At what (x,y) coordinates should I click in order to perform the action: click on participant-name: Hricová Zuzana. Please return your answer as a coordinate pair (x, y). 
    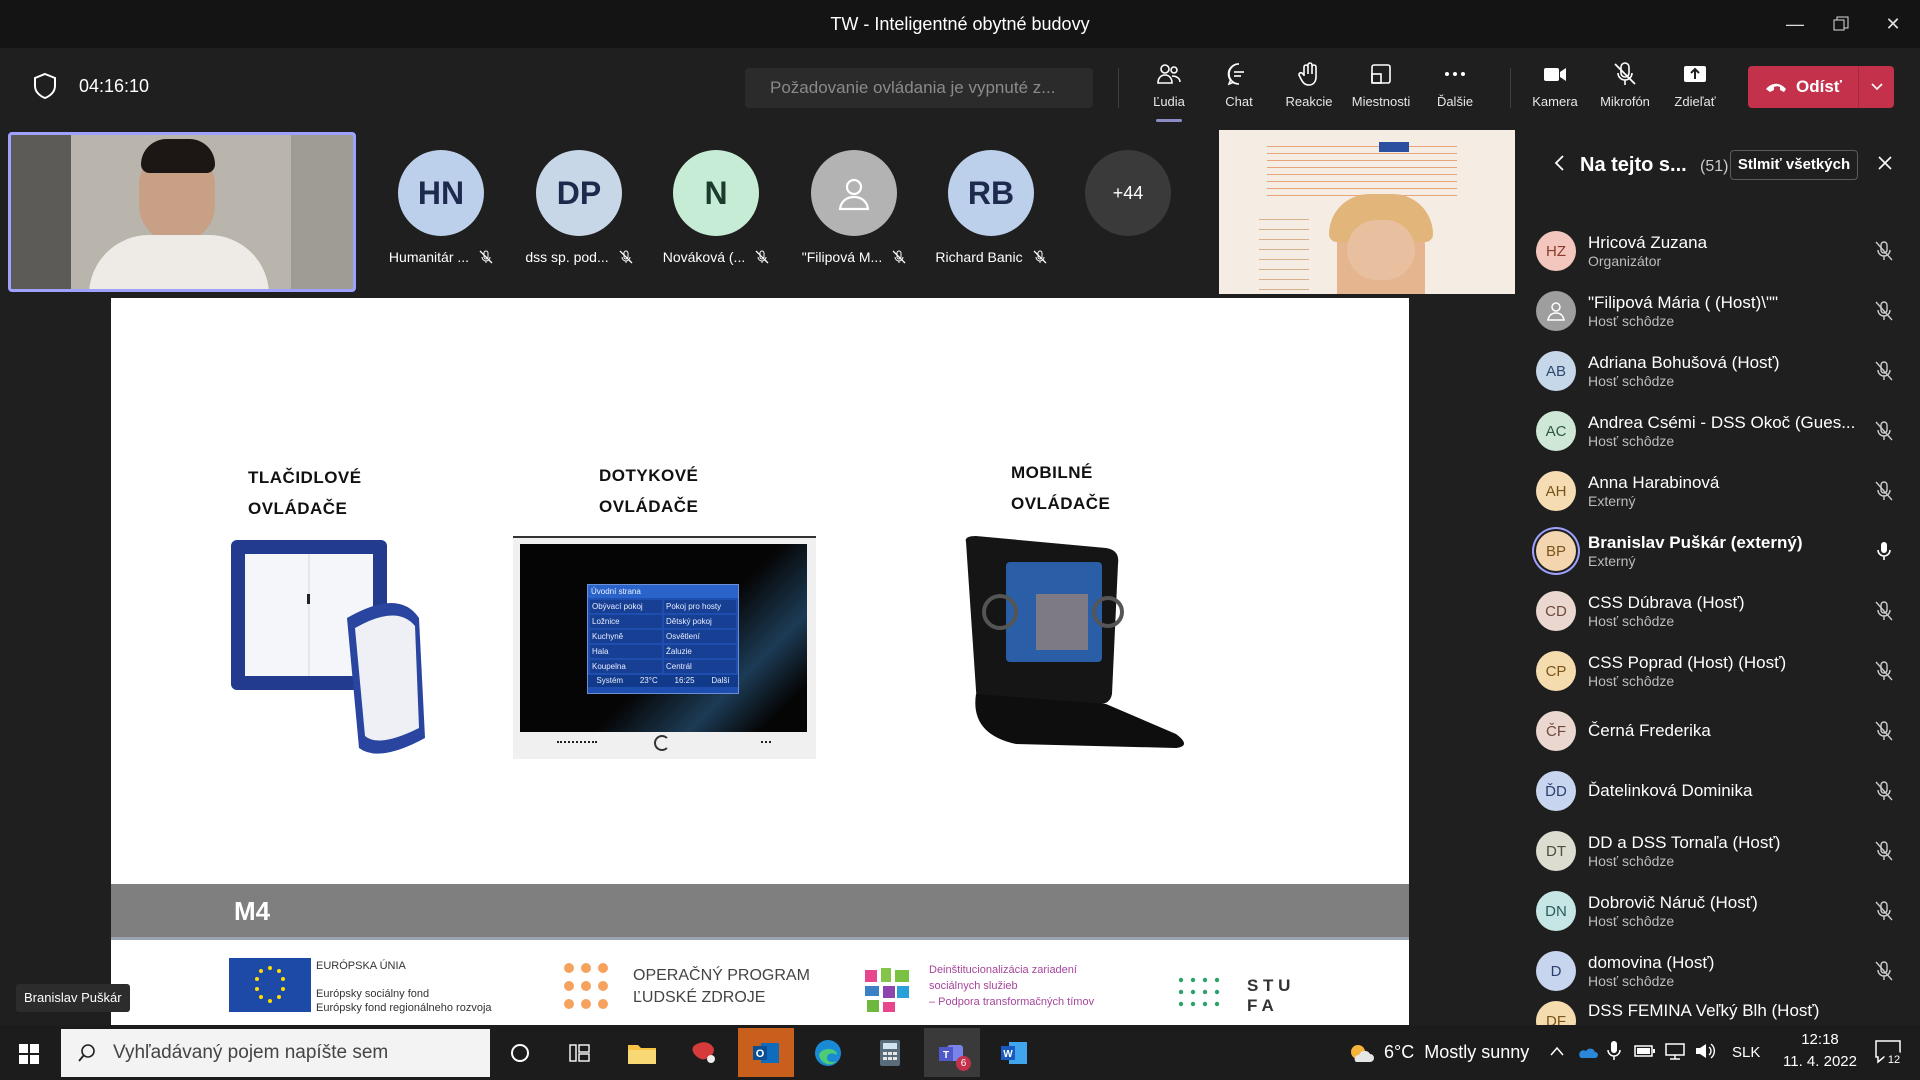
    Looking at the image, I should click on (1648, 242).